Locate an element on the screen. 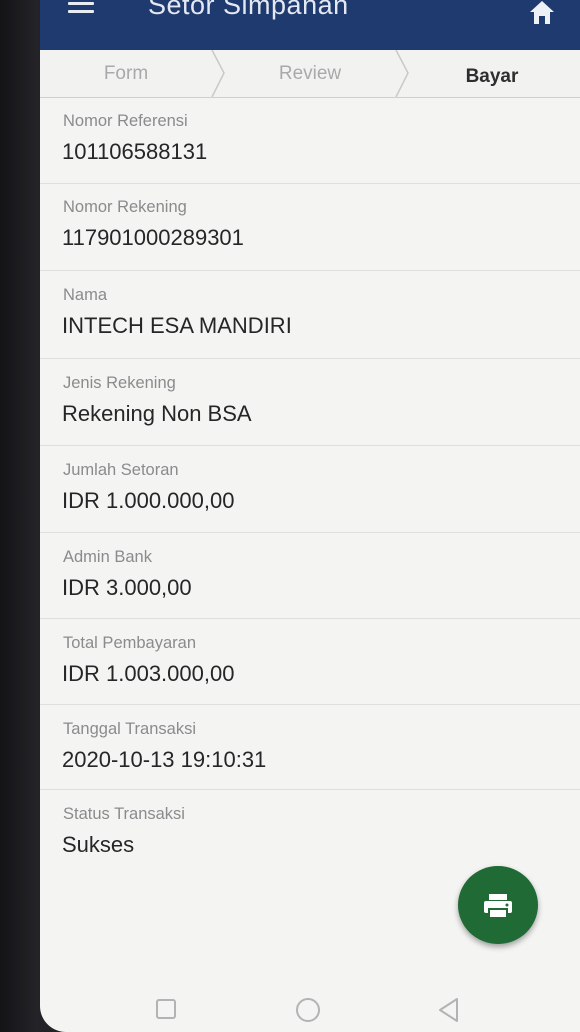 This screenshot has height=1032, width=580. print-button is located at coordinates (498, 905).